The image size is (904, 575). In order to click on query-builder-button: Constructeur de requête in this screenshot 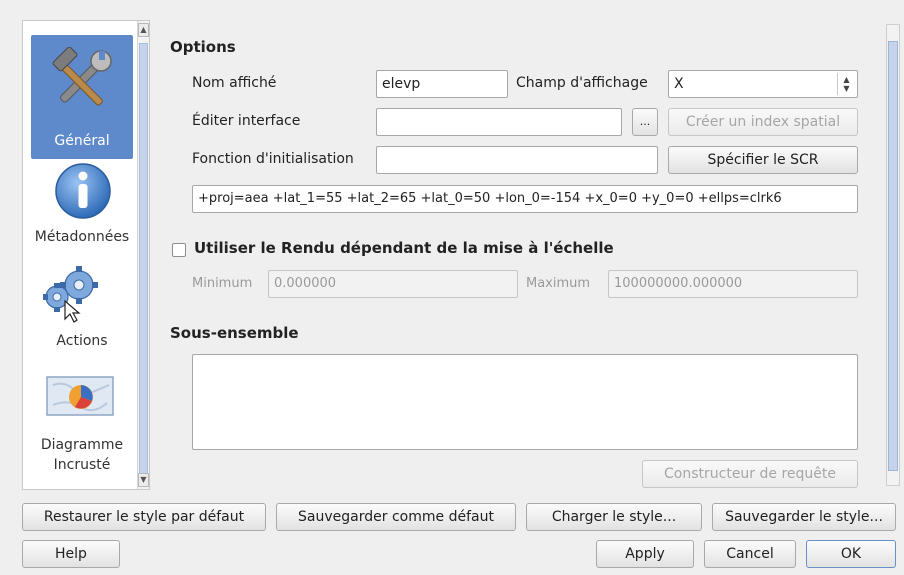, I will do `click(750, 474)`.